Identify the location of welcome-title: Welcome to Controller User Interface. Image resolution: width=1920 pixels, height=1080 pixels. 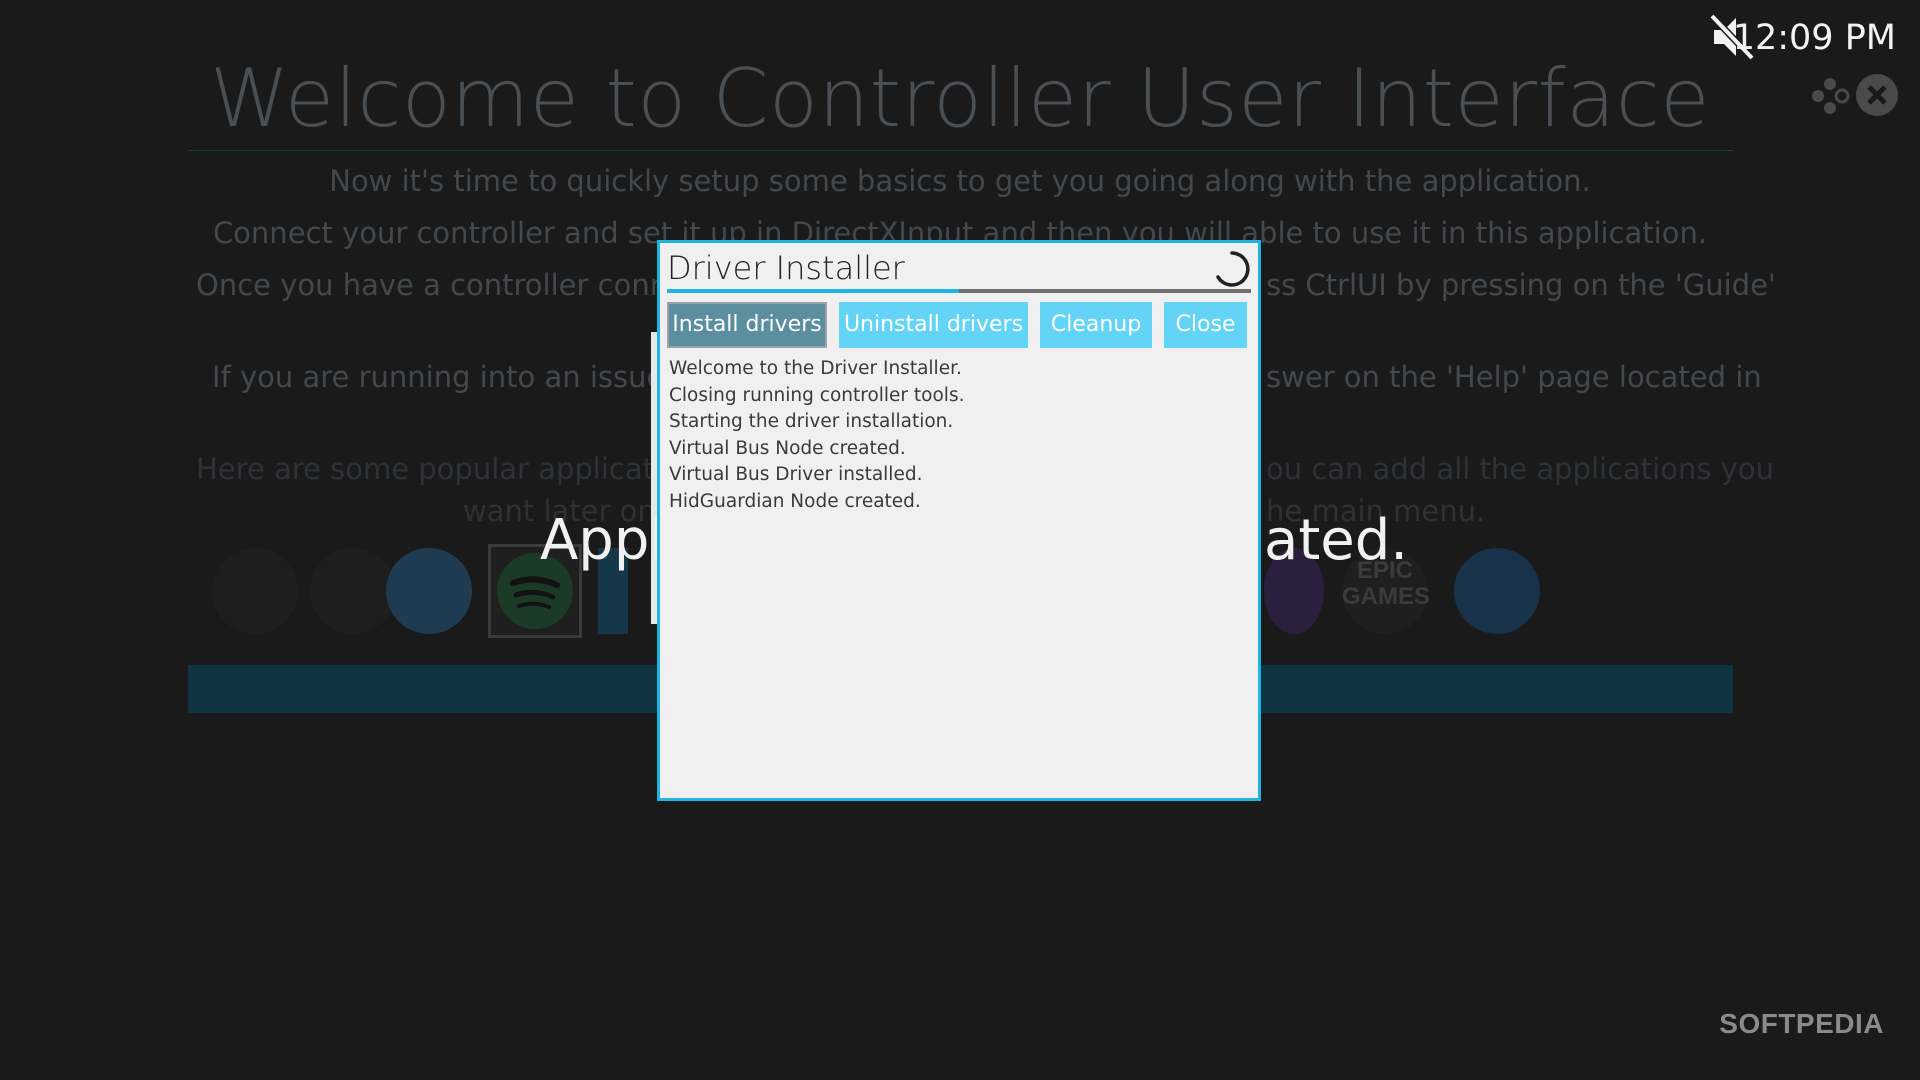
(960, 98).